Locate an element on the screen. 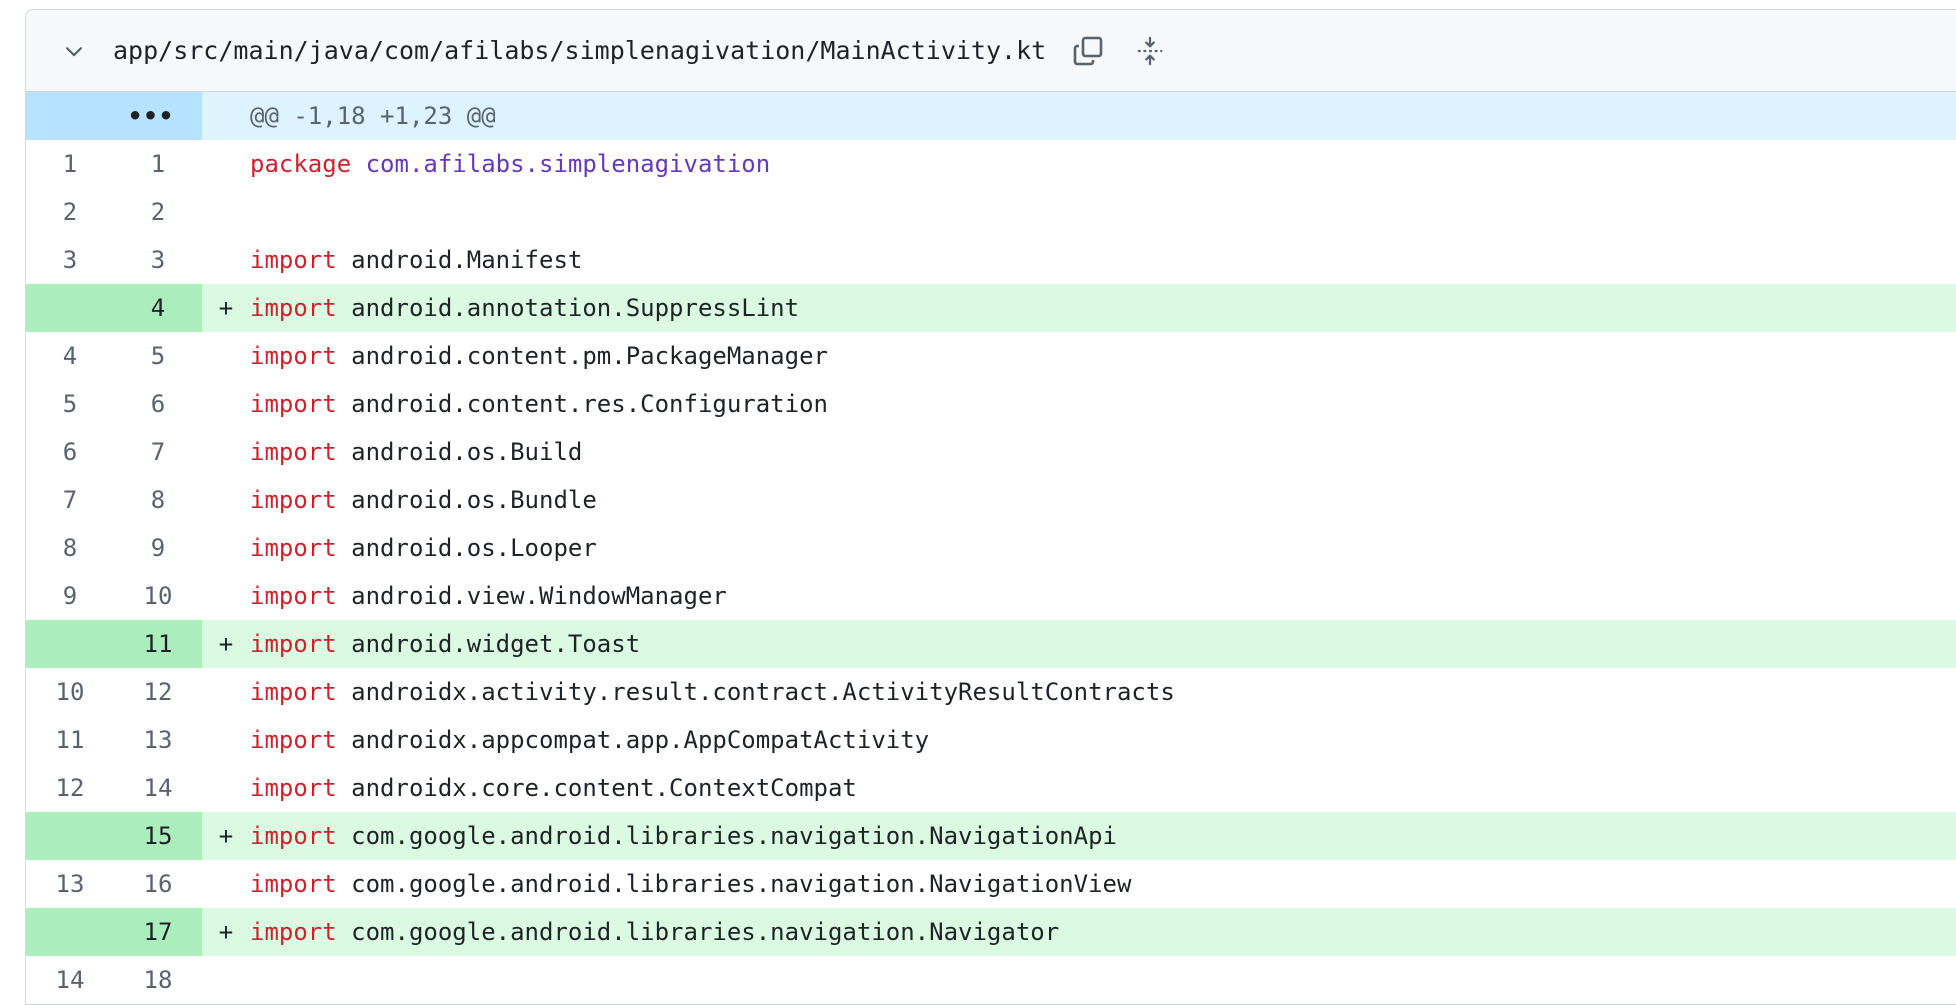  old-line-number: 13 is located at coordinates (70, 884).